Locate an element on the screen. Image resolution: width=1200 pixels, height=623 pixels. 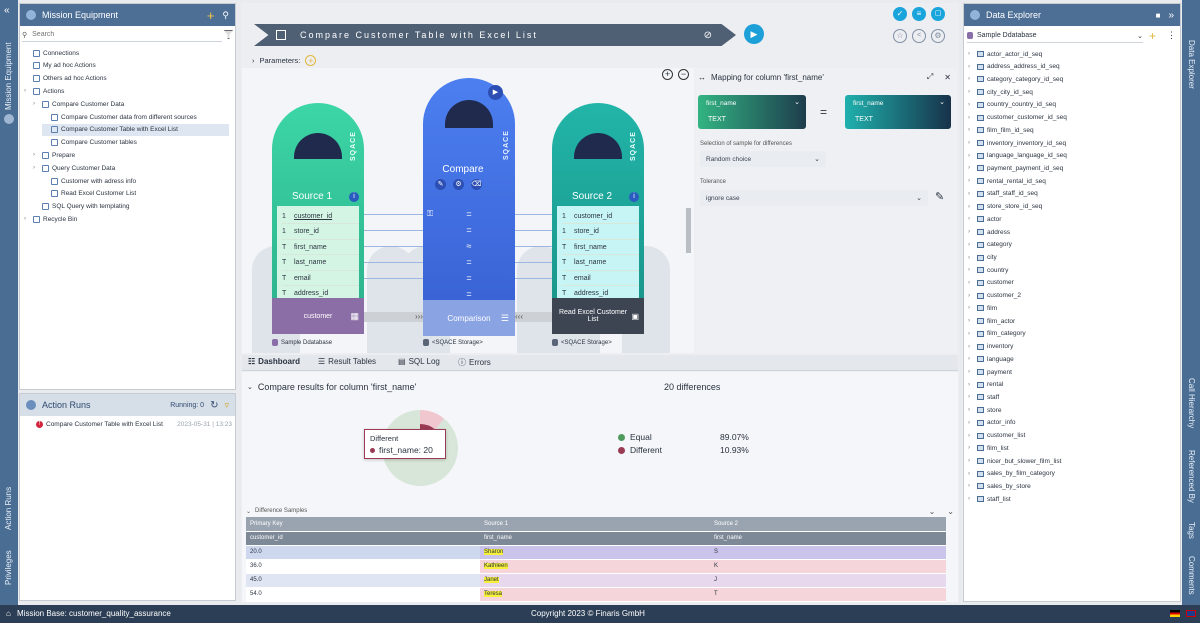
legend-item: Equal 89.07% is located at coordinates (688, 437).